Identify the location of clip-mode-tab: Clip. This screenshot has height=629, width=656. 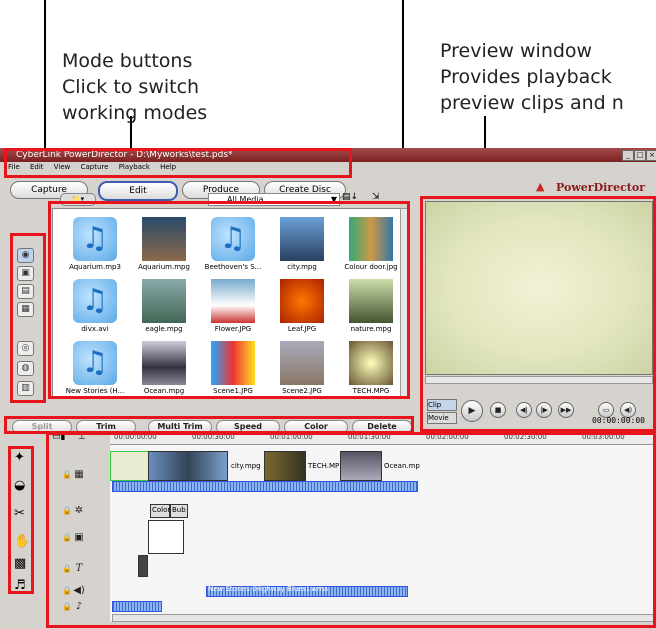
(442, 405).